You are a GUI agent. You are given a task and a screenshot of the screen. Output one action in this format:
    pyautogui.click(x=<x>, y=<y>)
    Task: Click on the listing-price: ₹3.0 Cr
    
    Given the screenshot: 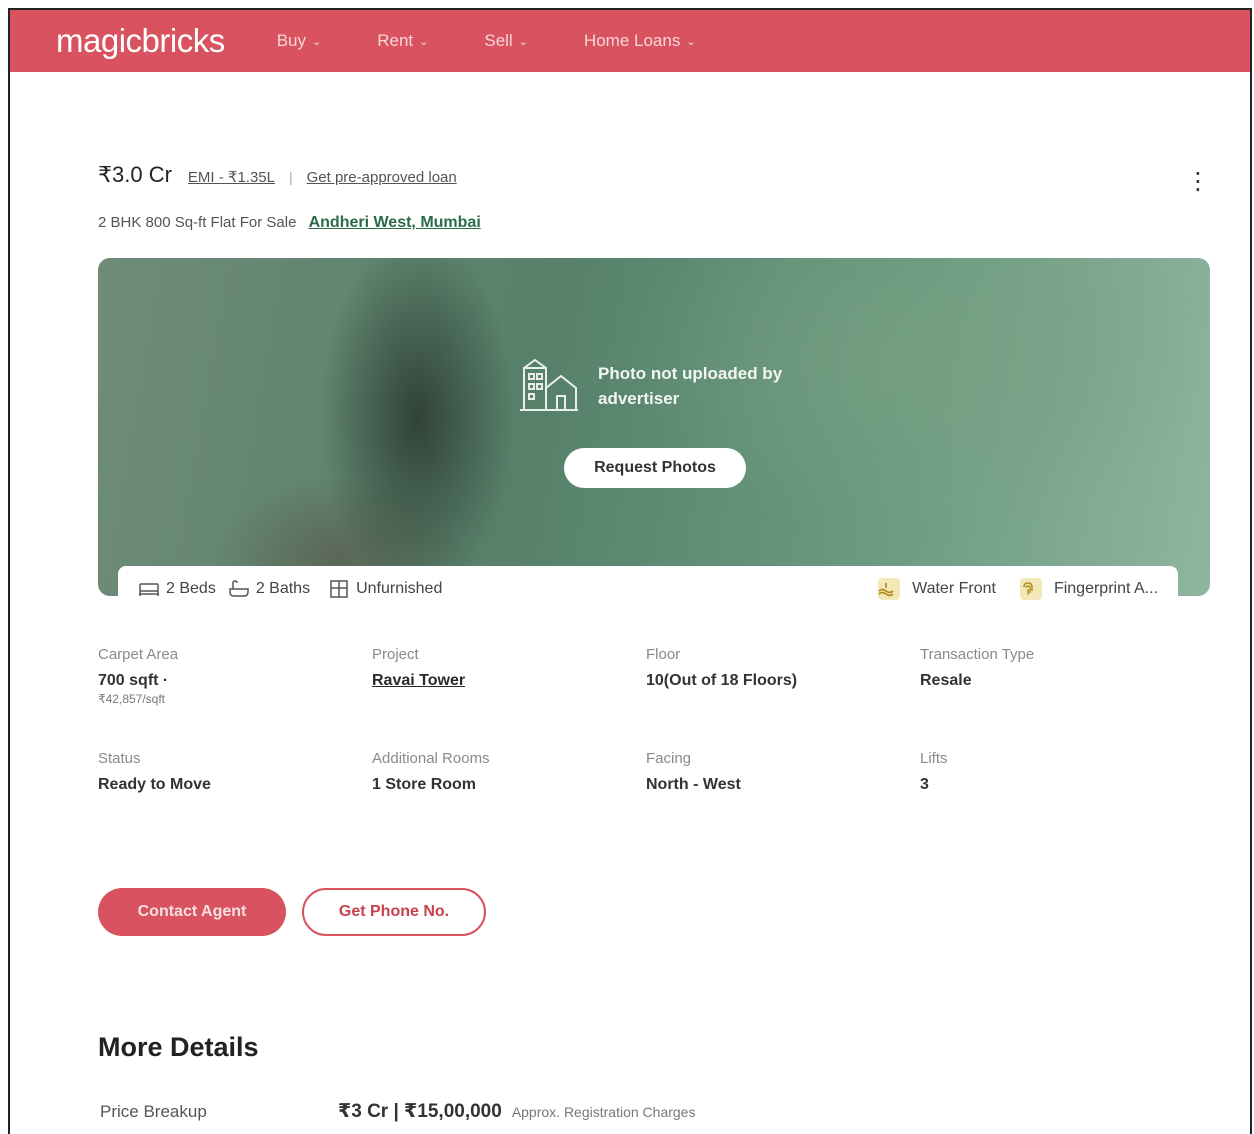 What is the action you would take?
    pyautogui.click(x=135, y=174)
    